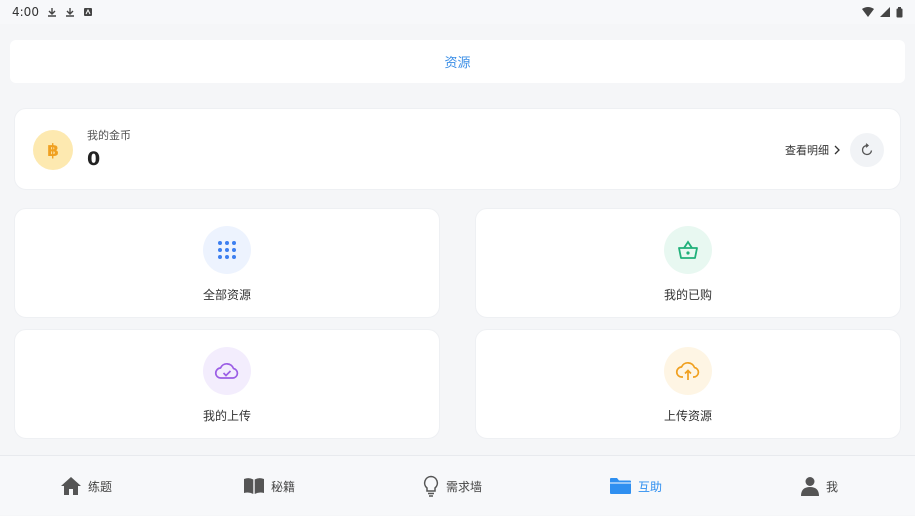  What do you see at coordinates (226, 416) in the screenshot?
I see `tile-label: 我的上传` at bounding box center [226, 416].